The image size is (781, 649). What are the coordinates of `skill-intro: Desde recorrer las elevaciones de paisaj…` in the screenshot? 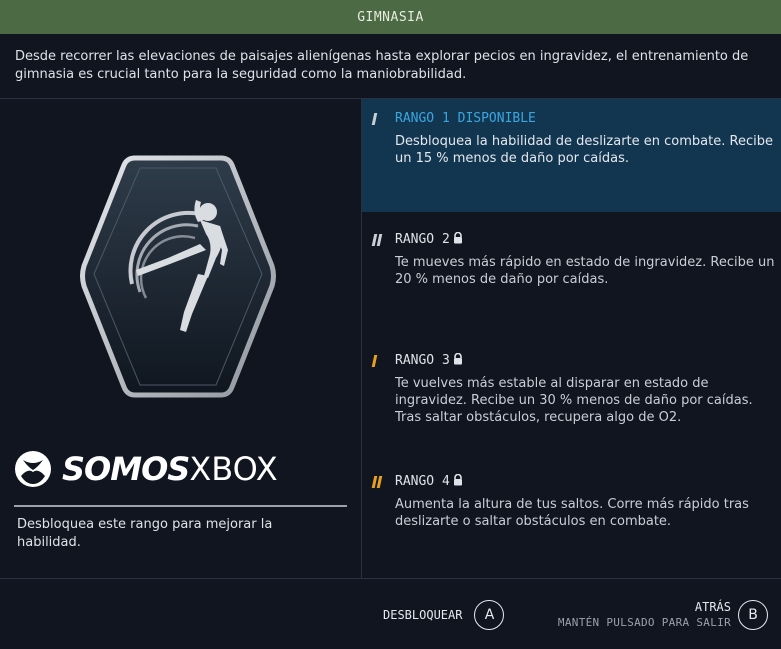 It's located at (382, 65).